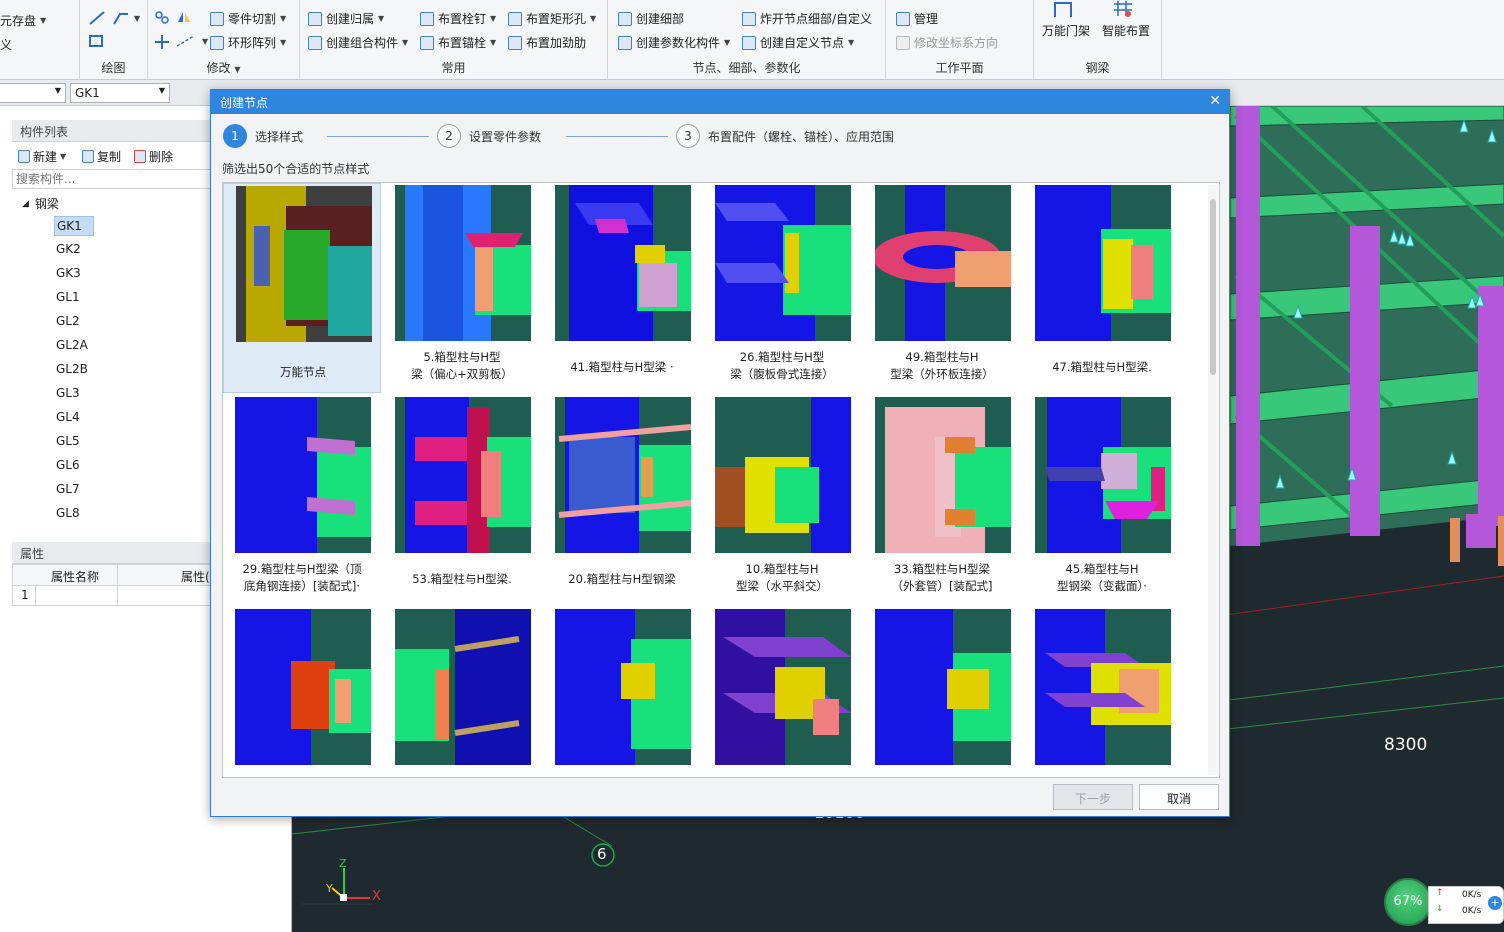 The width and height of the screenshot is (1504, 932). What do you see at coordinates (1126, 20) in the screenshot?
I see `smart-layout-button: 智能布置` at bounding box center [1126, 20].